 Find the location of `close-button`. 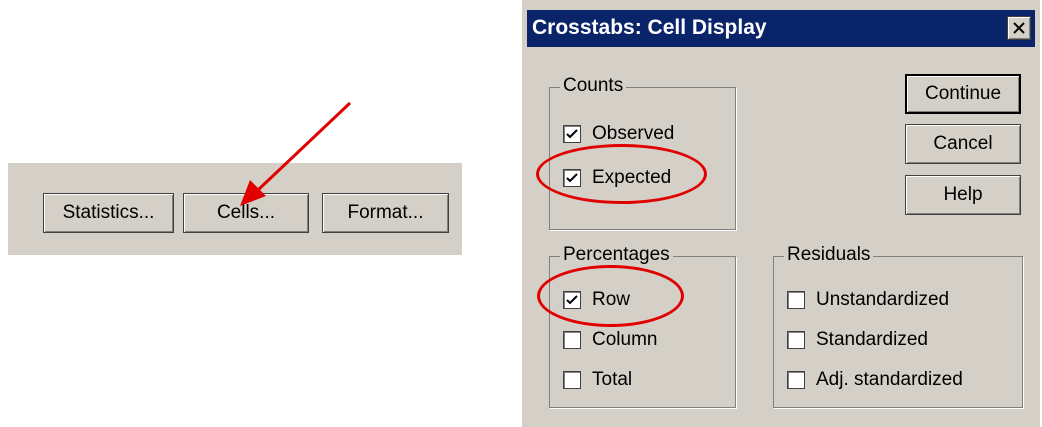

close-button is located at coordinates (1019, 28).